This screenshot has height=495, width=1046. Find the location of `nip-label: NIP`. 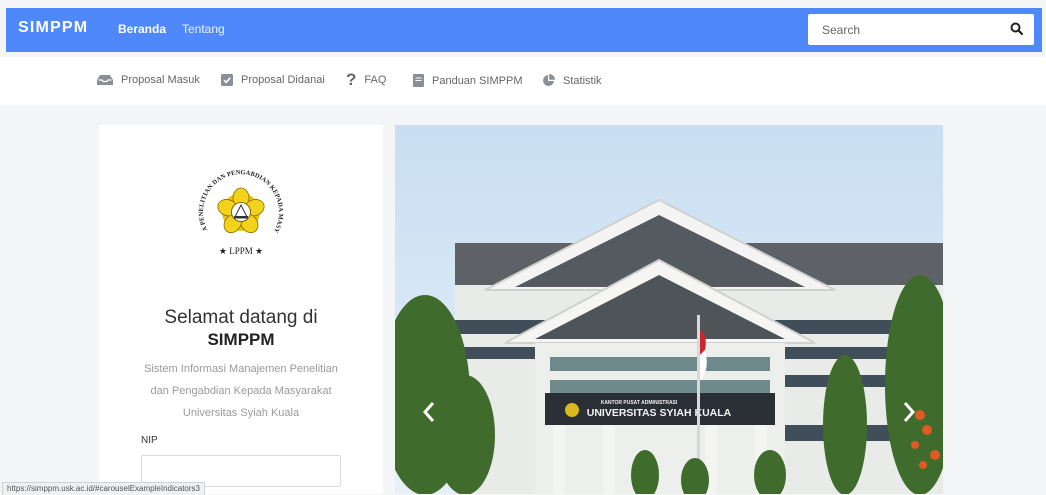

nip-label: NIP is located at coordinates (149, 440).